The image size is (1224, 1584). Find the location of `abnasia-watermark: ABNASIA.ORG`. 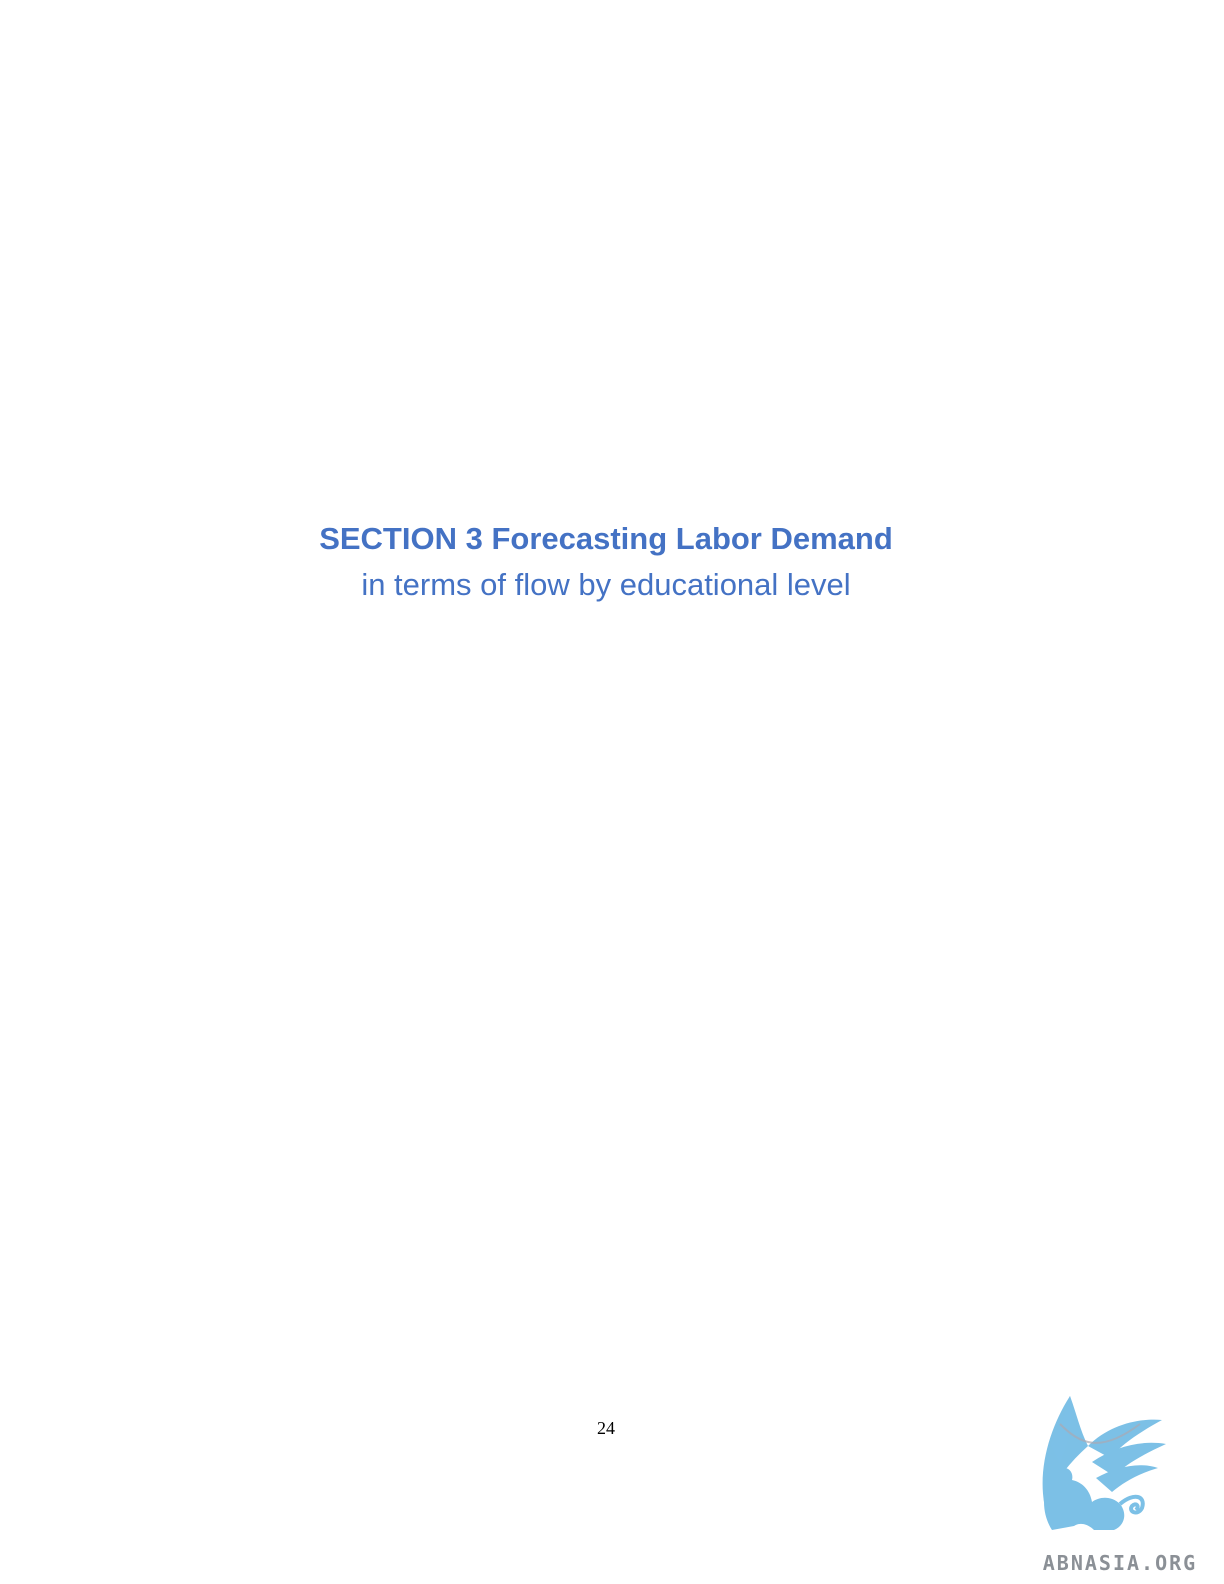

abnasia-watermark: ABNASIA.ORG is located at coordinates (1120, 1482).